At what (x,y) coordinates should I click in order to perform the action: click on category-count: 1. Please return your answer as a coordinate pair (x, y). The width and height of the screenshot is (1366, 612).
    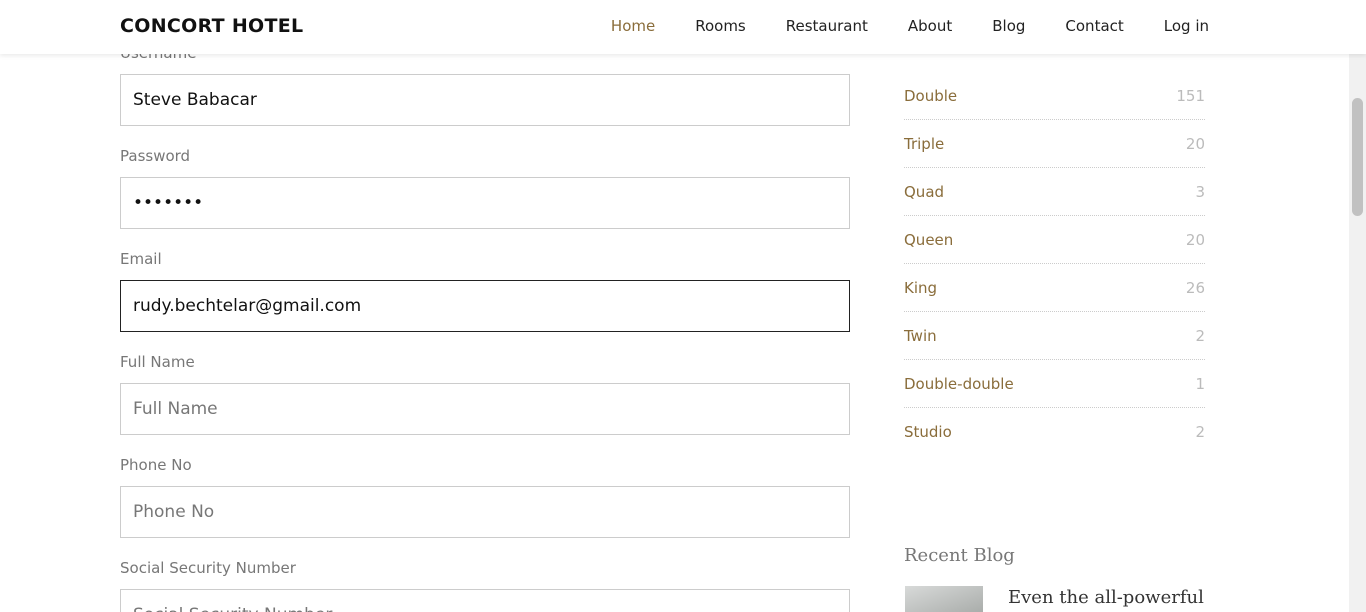
    Looking at the image, I should click on (1200, 383).